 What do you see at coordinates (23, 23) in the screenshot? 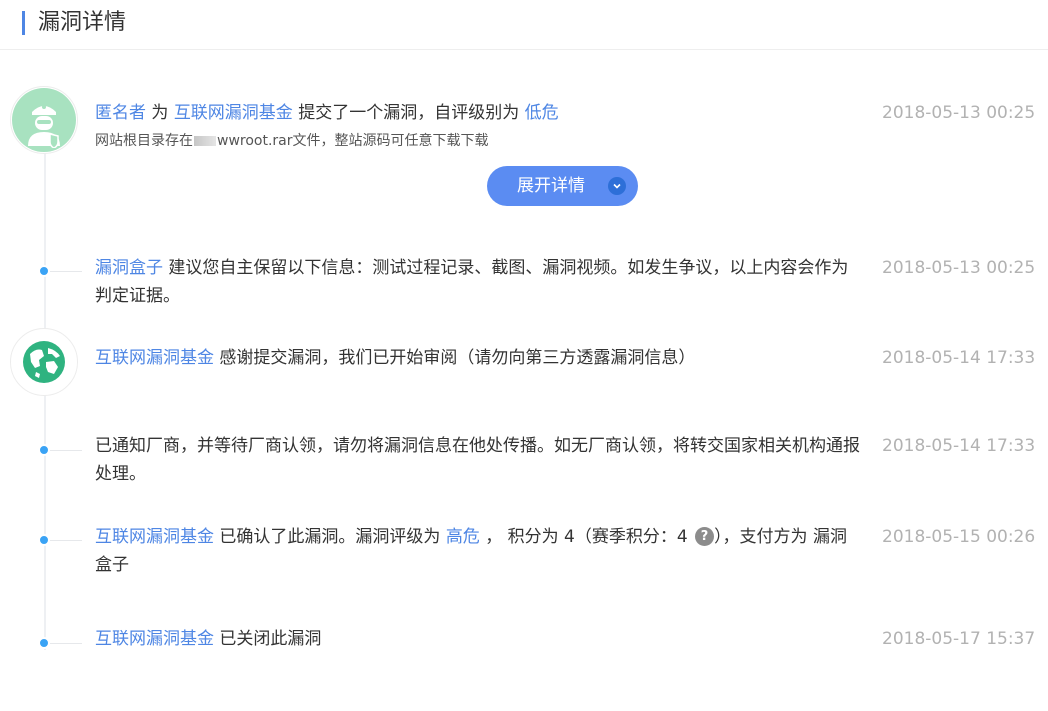
I see `title-accent-bar` at bounding box center [23, 23].